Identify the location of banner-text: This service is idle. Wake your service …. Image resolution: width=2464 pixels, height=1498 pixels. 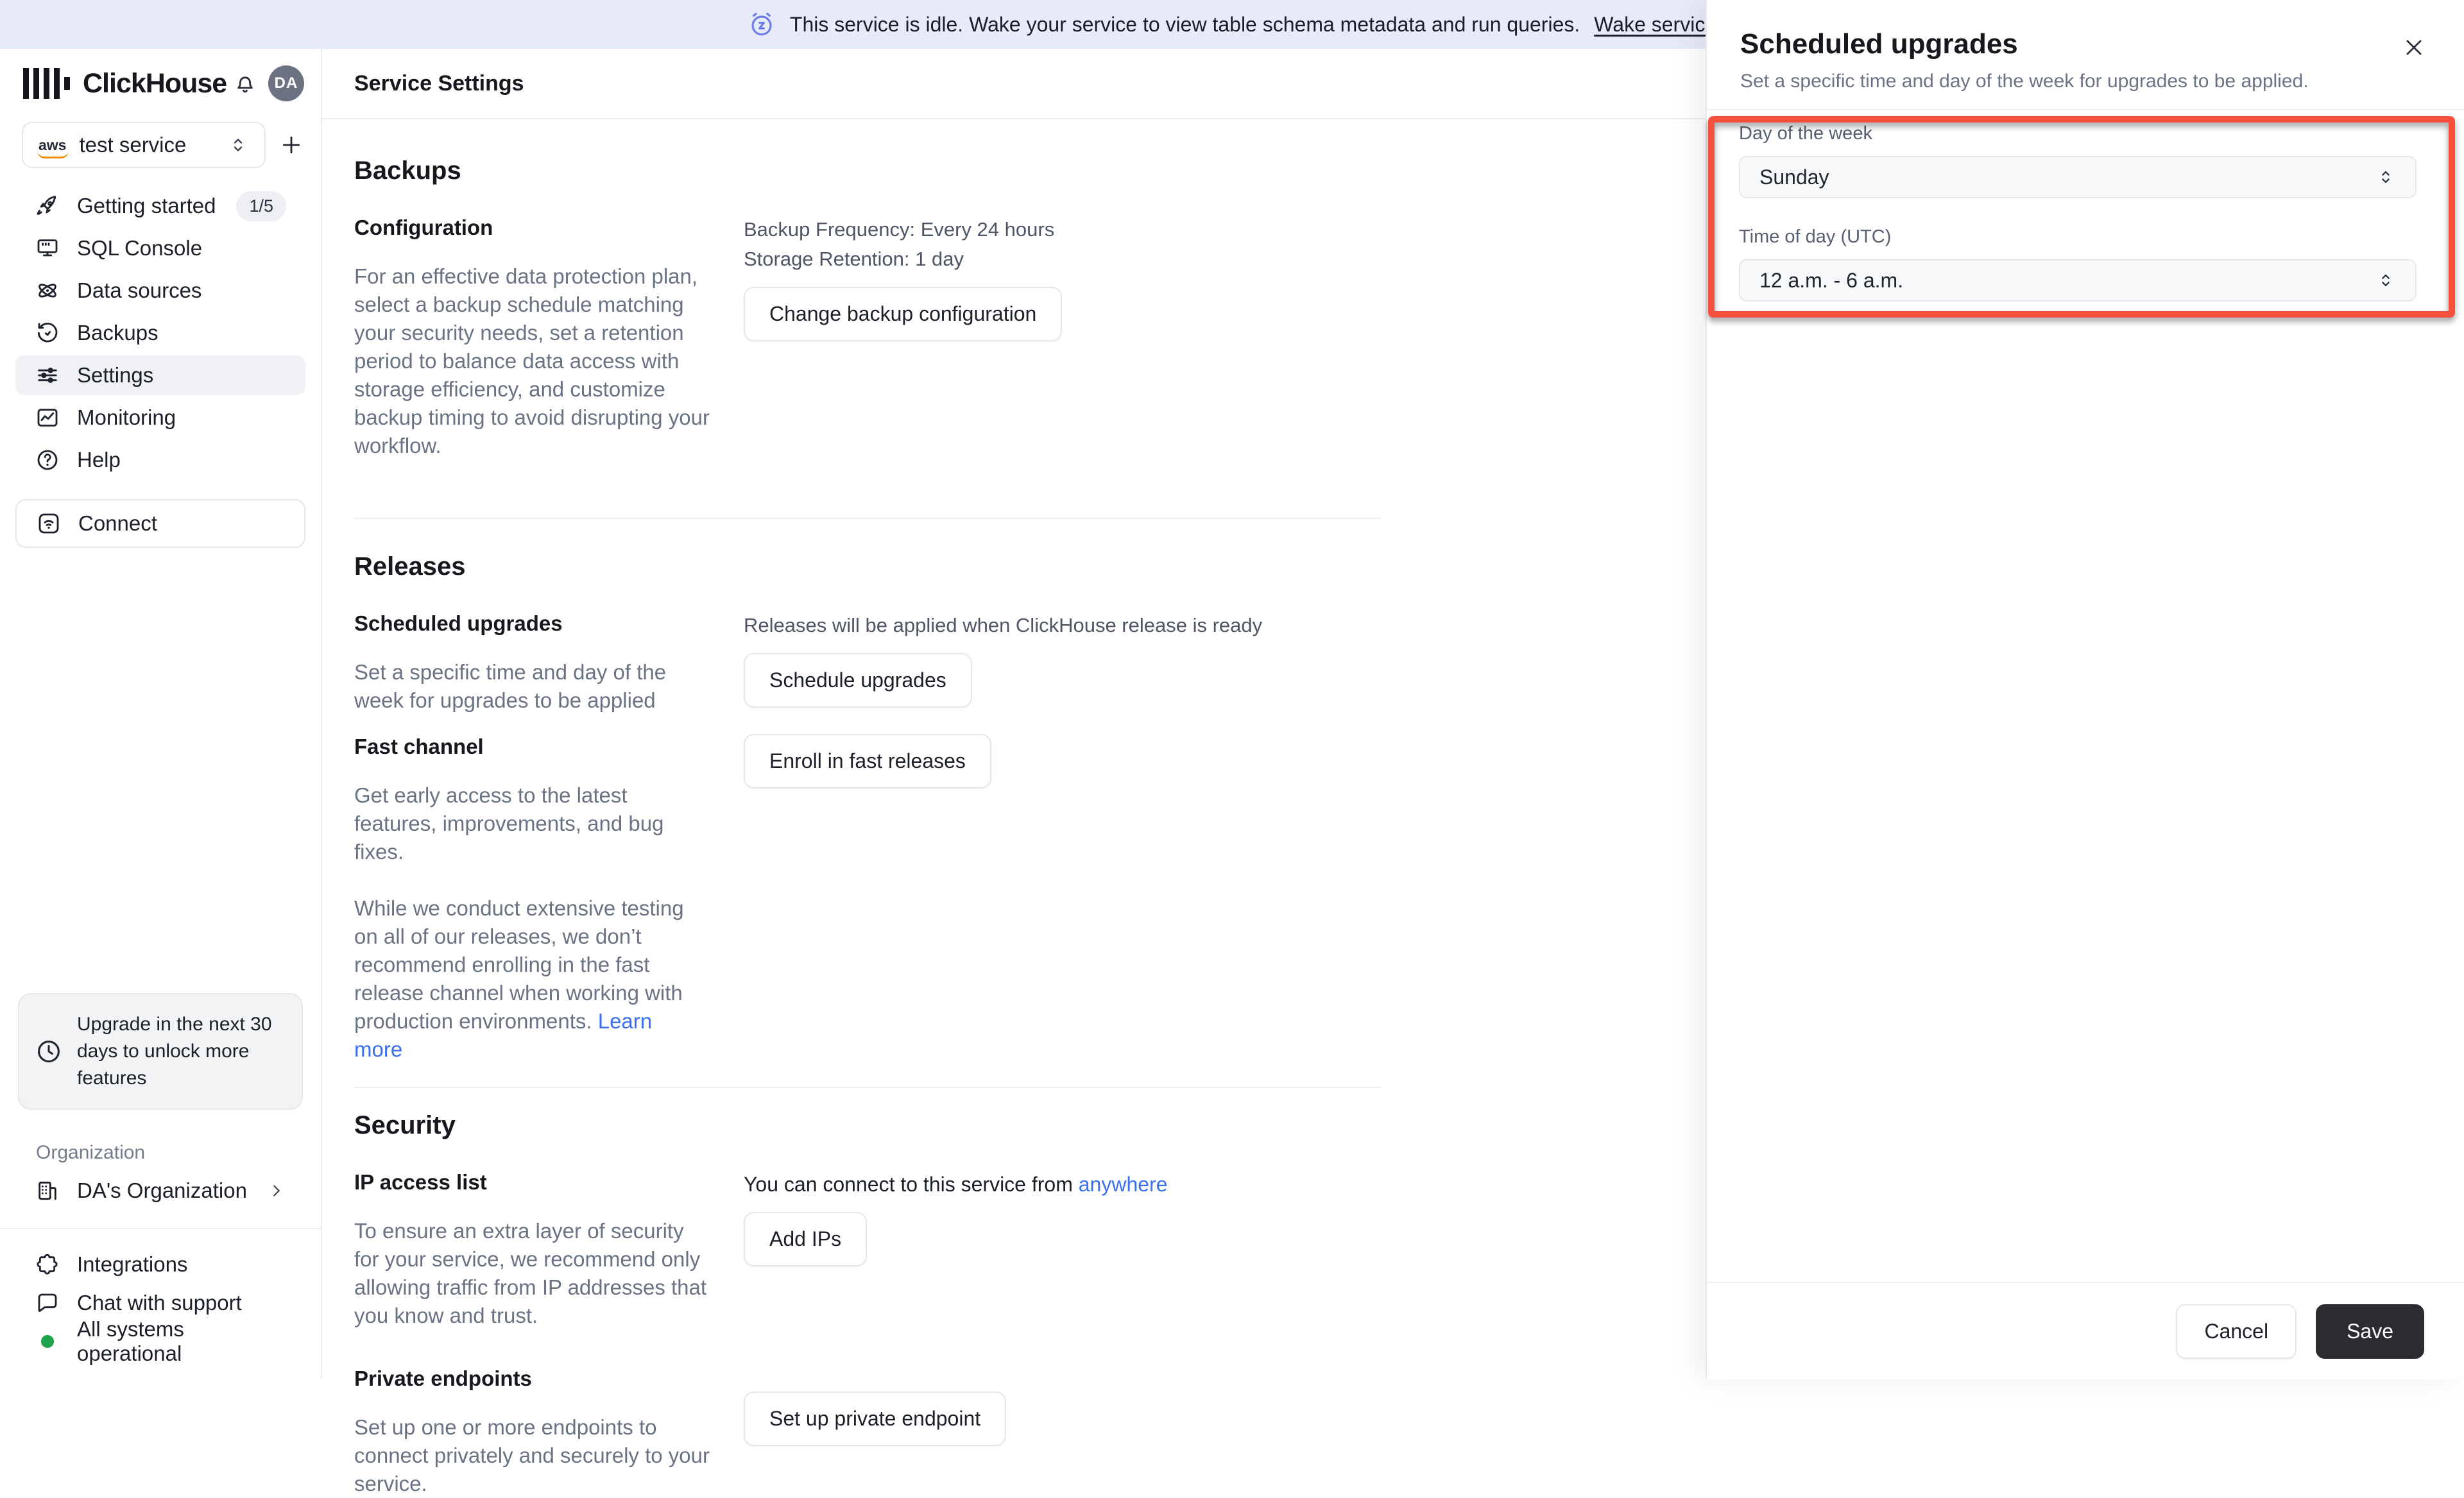
(1185, 25).